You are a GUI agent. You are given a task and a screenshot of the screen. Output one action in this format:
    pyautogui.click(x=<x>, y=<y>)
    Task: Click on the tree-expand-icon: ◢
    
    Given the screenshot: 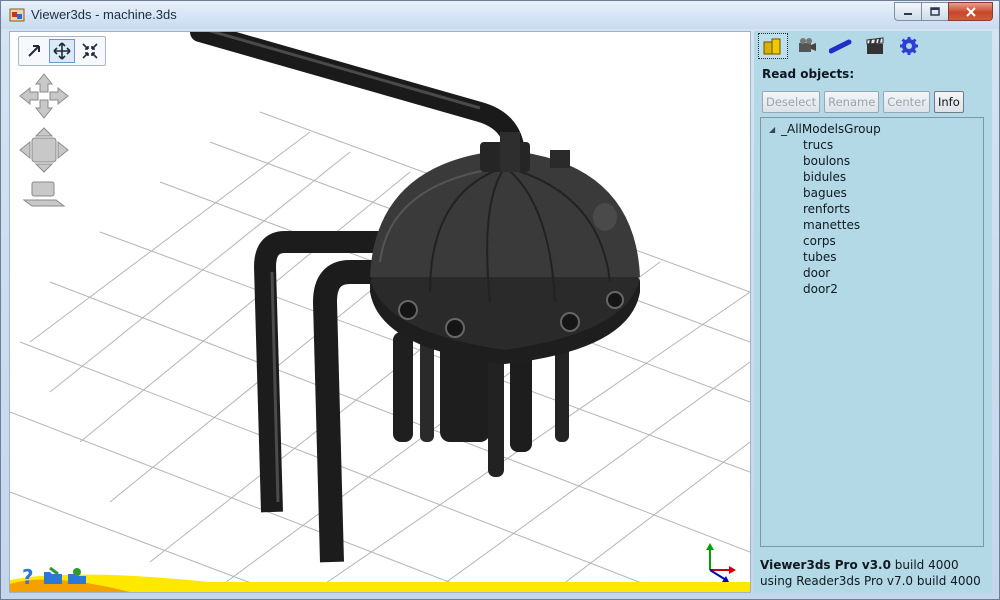 What is the action you would take?
    pyautogui.click(x=775, y=129)
    